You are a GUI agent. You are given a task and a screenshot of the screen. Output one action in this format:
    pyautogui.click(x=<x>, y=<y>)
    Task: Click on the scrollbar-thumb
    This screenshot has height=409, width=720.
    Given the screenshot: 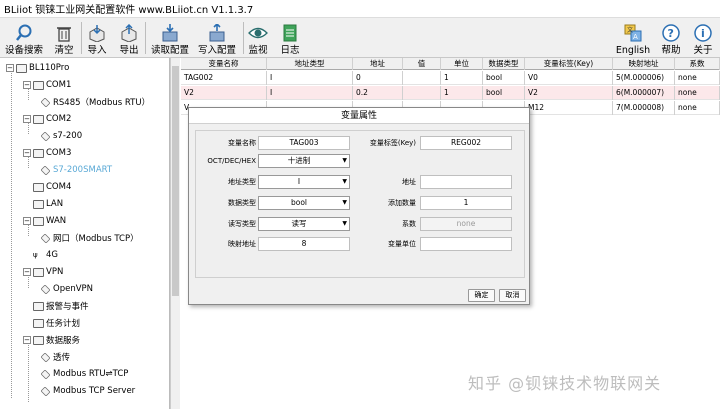 What is the action you would take?
    pyautogui.click(x=175, y=181)
    